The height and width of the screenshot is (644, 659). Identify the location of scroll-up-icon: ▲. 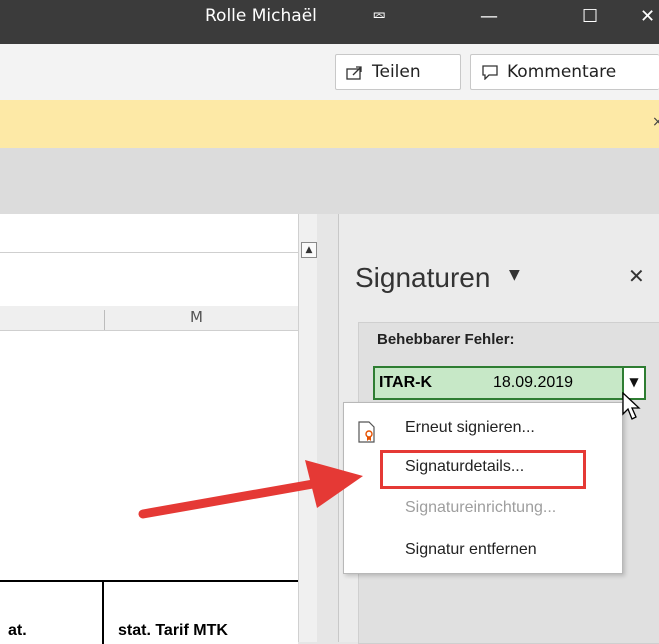
(309, 250).